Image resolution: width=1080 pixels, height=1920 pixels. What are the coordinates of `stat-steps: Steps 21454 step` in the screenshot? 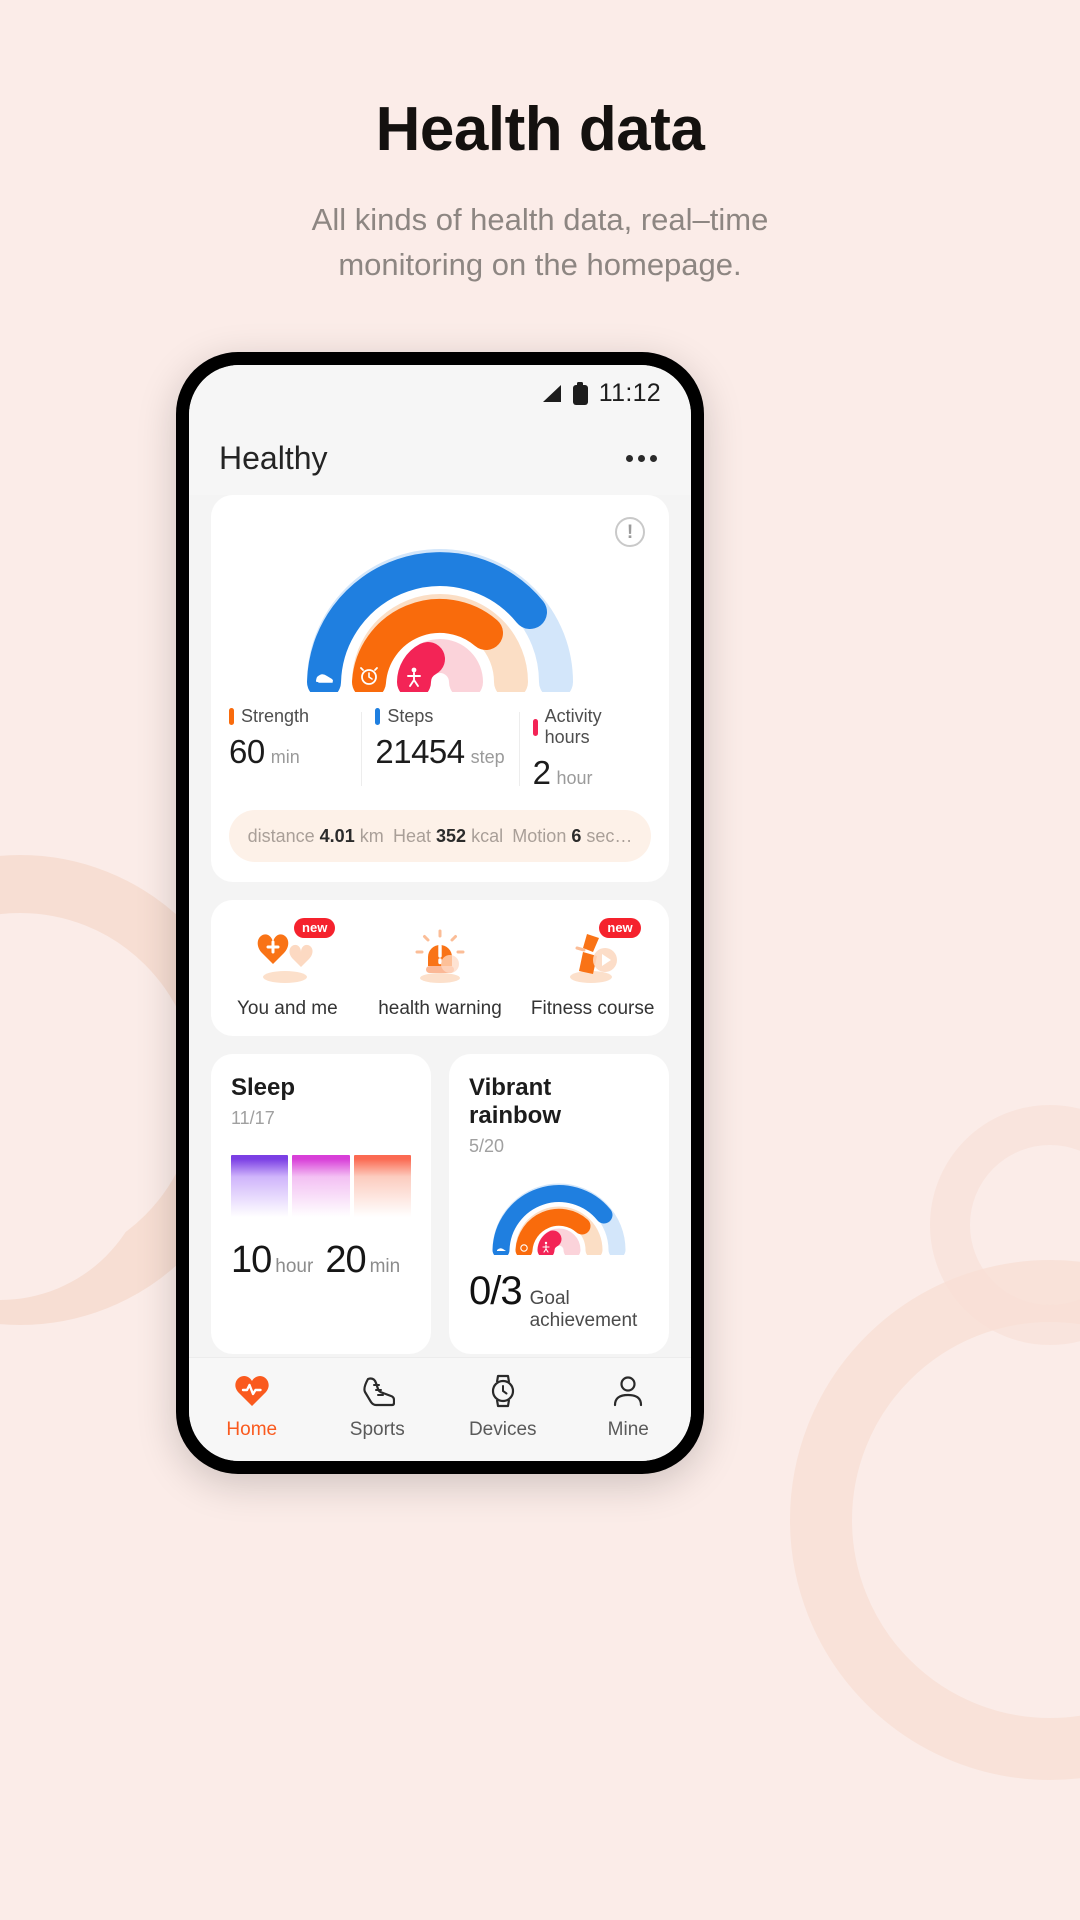 It's located at (439, 749).